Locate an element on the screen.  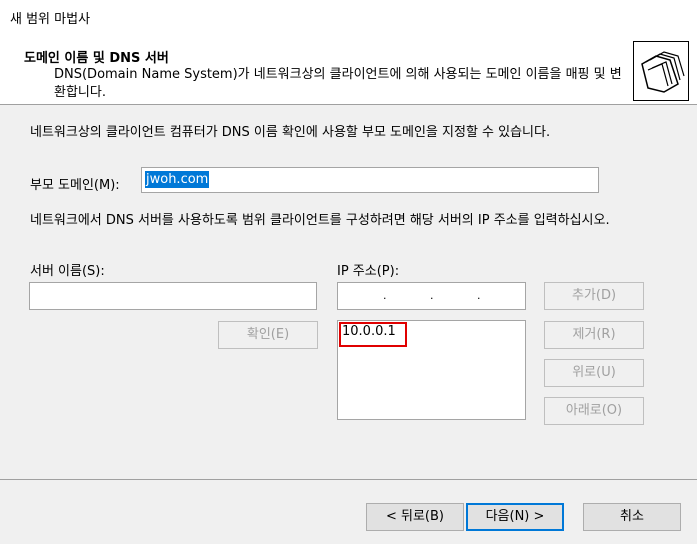
list-item: 10.0.0.1 is located at coordinates (369, 331).